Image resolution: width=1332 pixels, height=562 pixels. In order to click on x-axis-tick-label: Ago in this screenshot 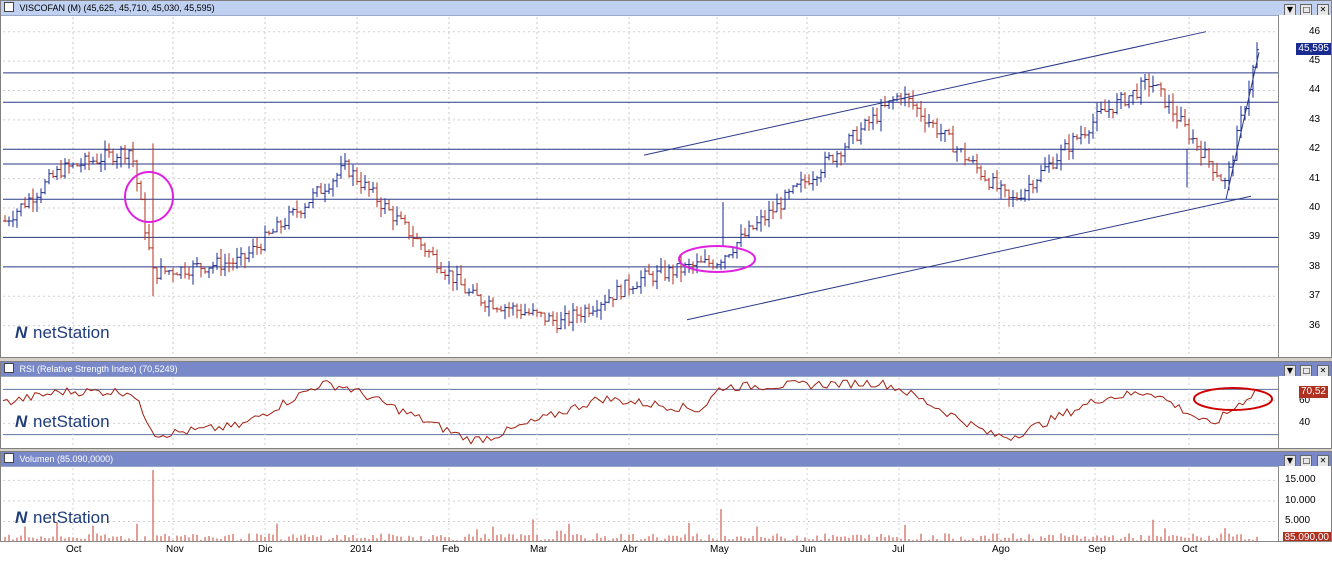, I will do `click(1001, 549)`.